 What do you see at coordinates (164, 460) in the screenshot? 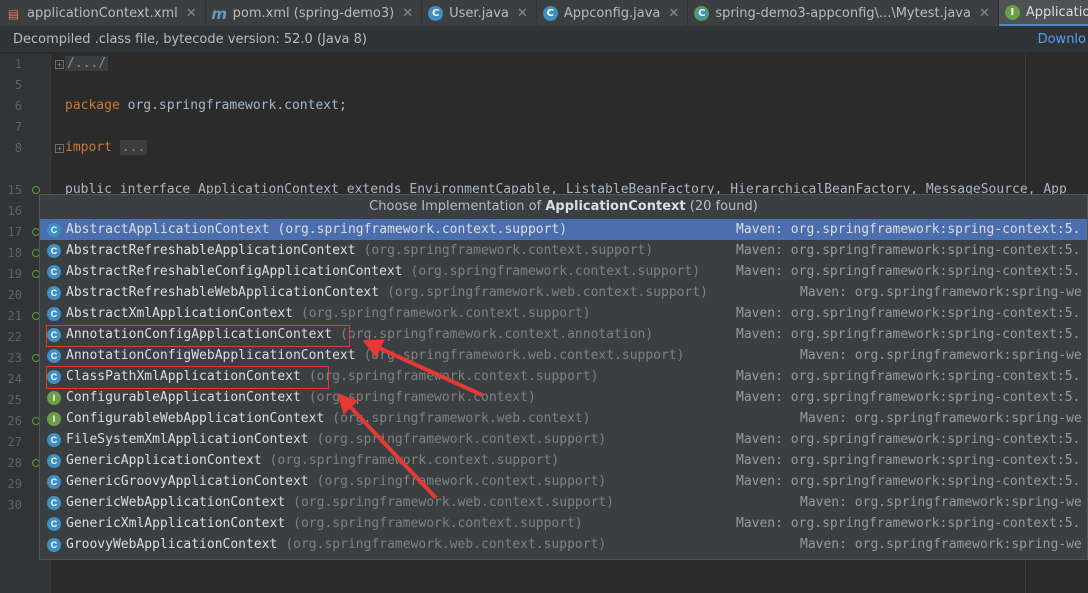
I see `class-name-text: GenericApplicationContext` at bounding box center [164, 460].